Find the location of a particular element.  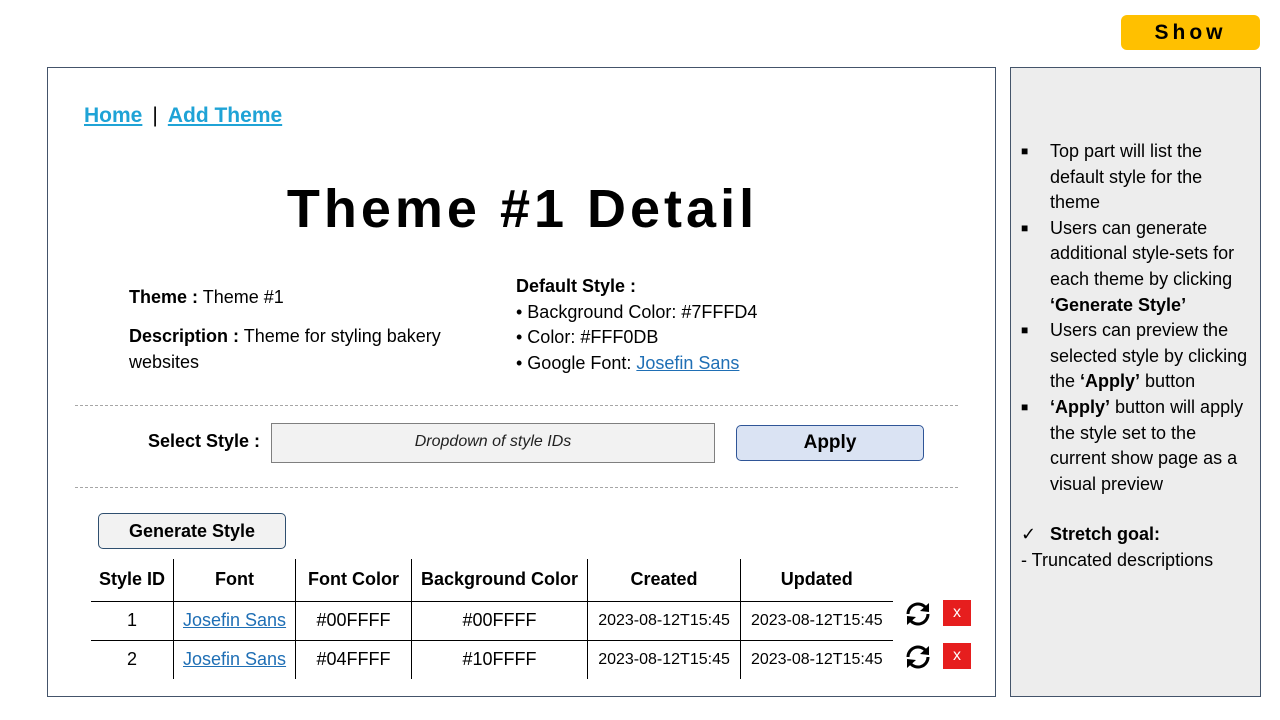

theme-value: Theme #1 is located at coordinates (243, 297).